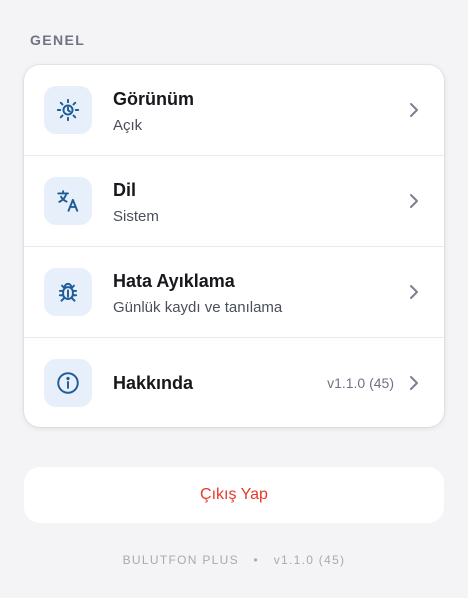 Image resolution: width=468 pixels, height=598 pixels. What do you see at coordinates (174, 281) in the screenshot?
I see `row-title: Hata Ayıklama` at bounding box center [174, 281].